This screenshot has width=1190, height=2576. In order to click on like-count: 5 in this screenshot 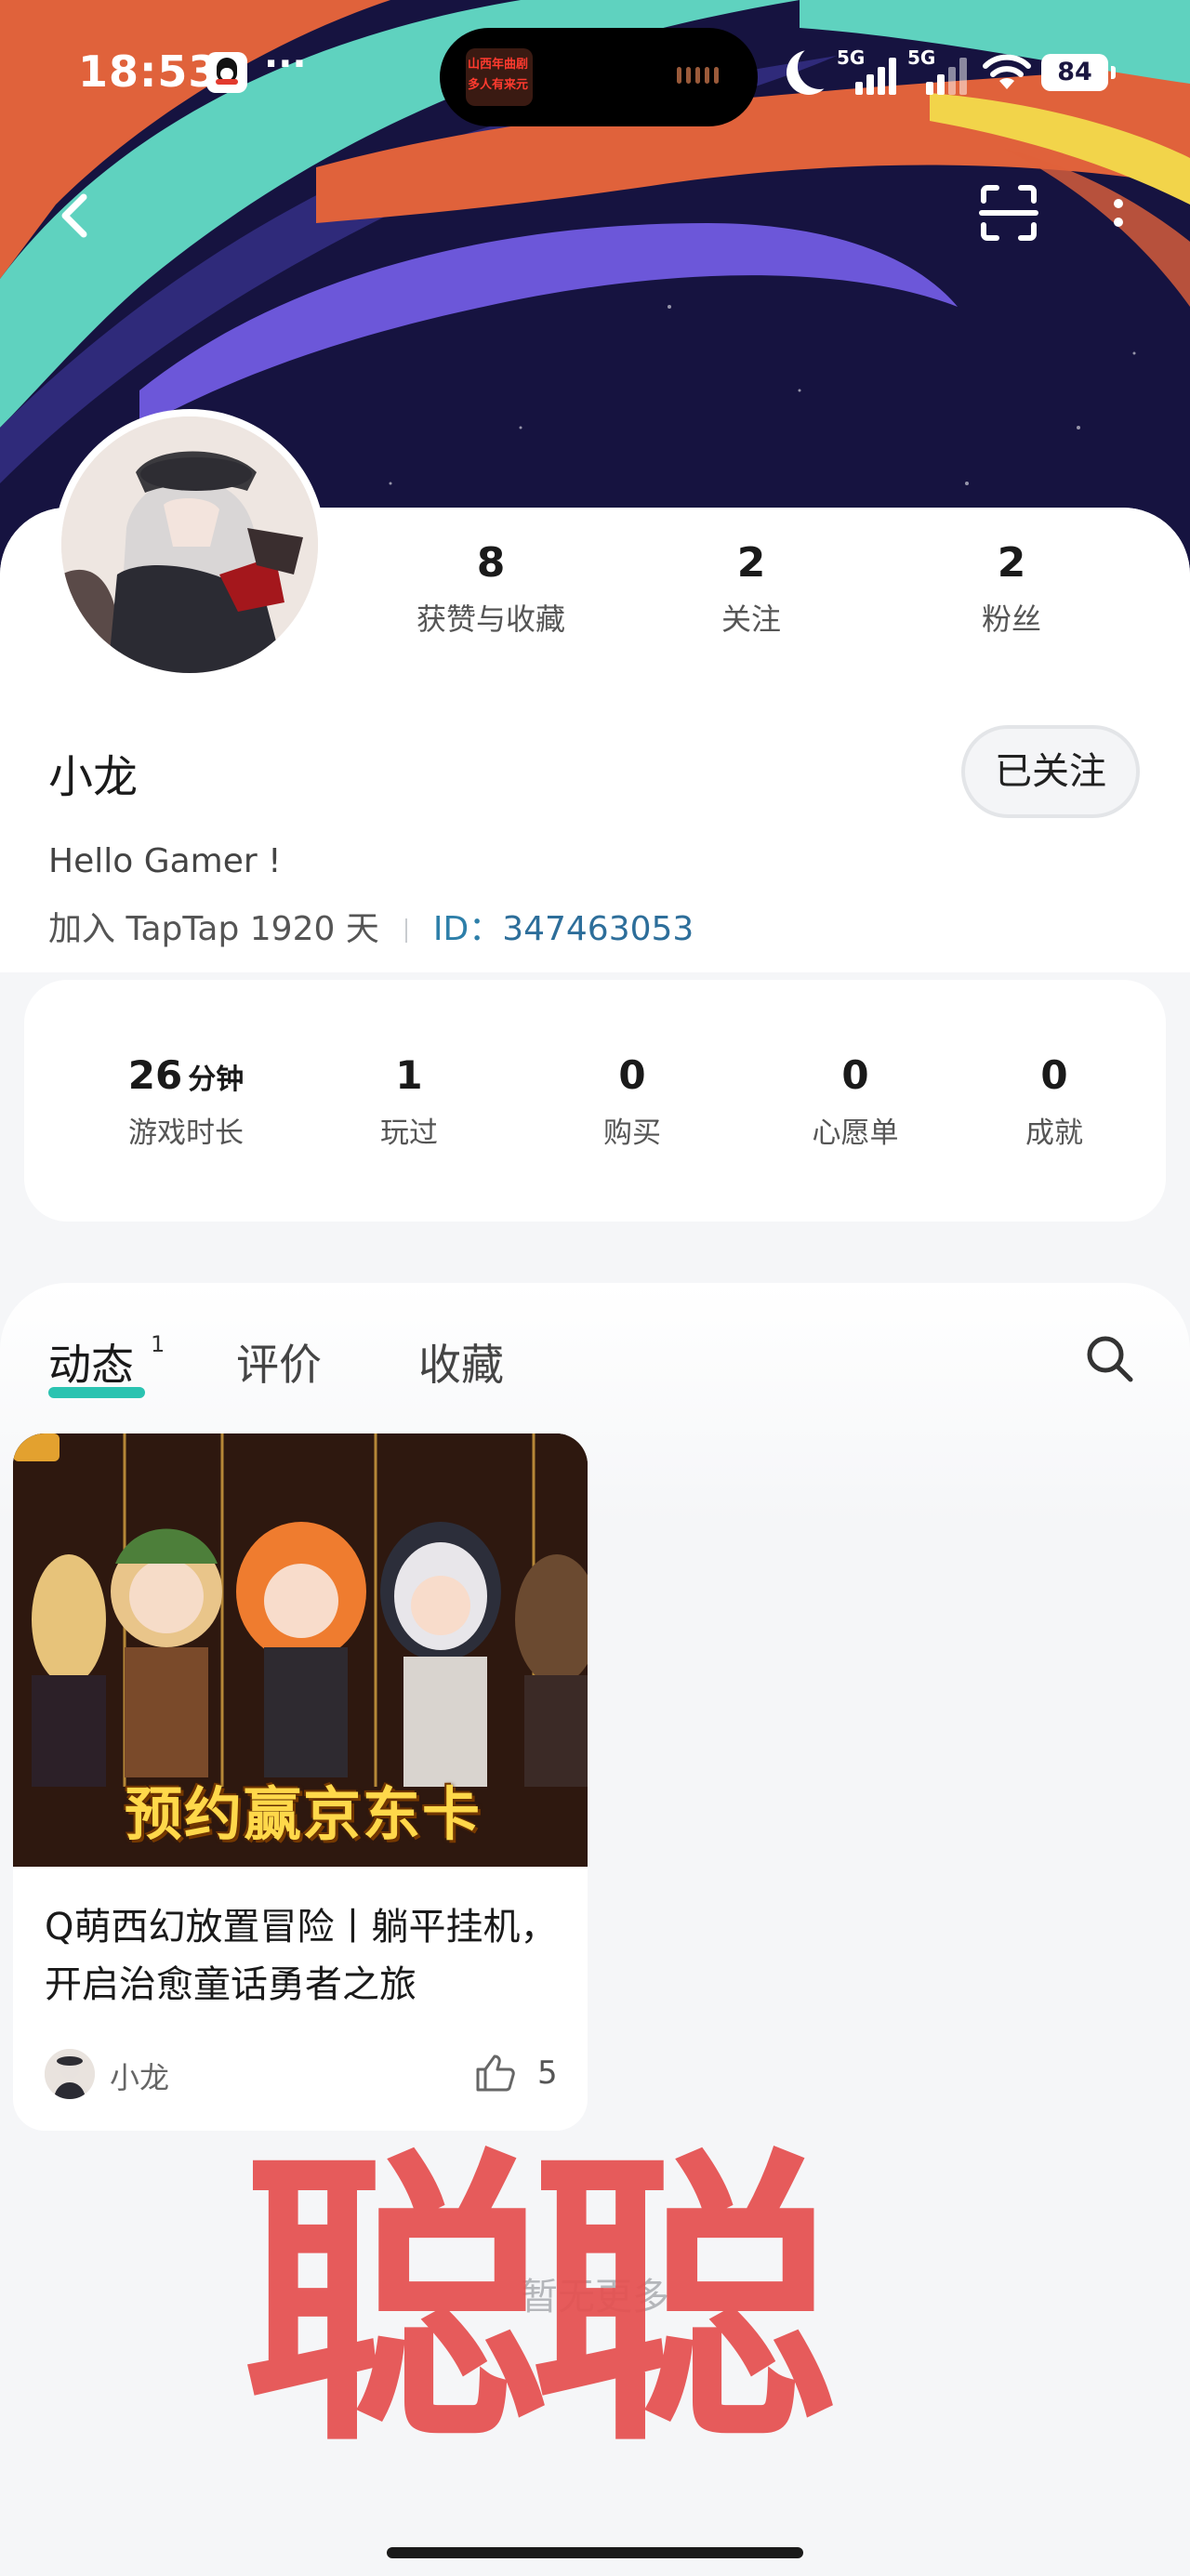, I will do `click(547, 2073)`.